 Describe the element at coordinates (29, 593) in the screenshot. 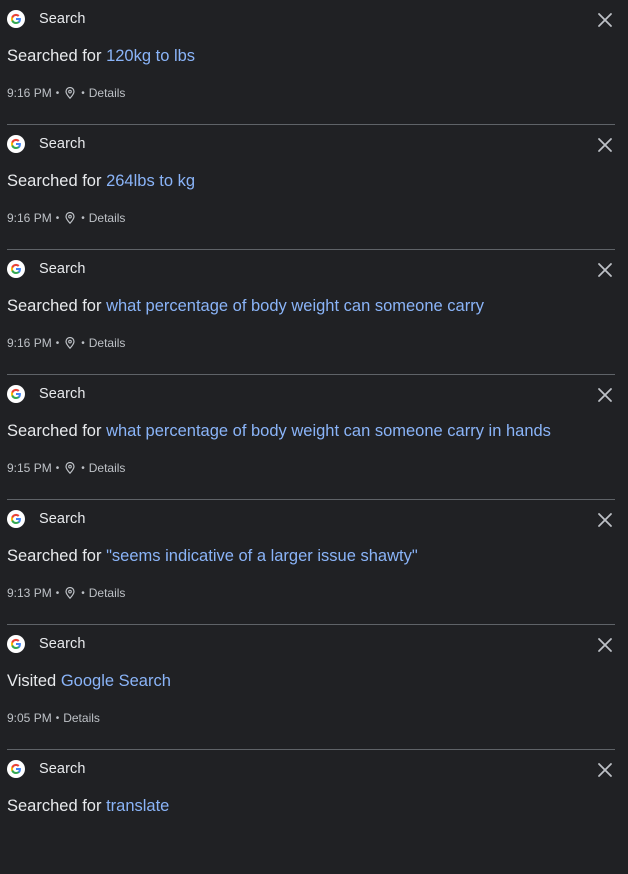

I see `activity-time: 9:13 PM` at that location.